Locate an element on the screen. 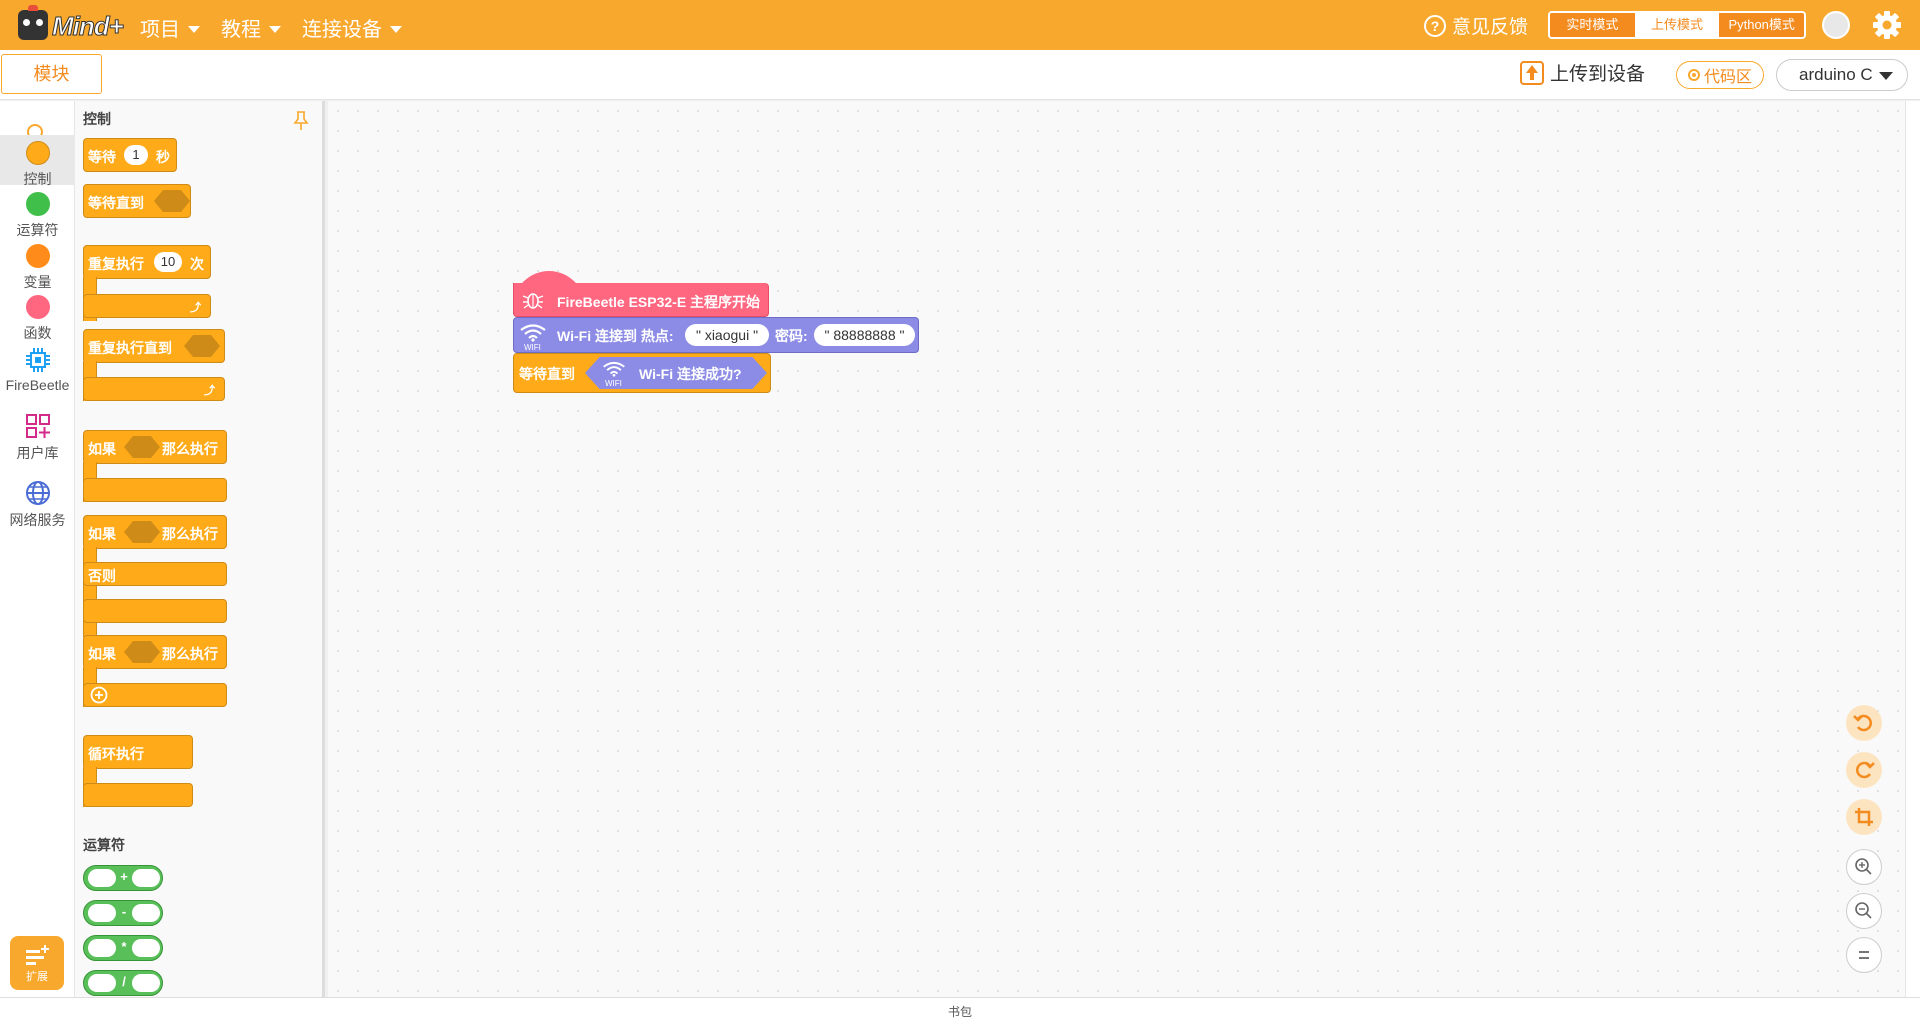 The height and width of the screenshot is (1027, 1920). block-text: 重复执行直到 is located at coordinates (130, 348).